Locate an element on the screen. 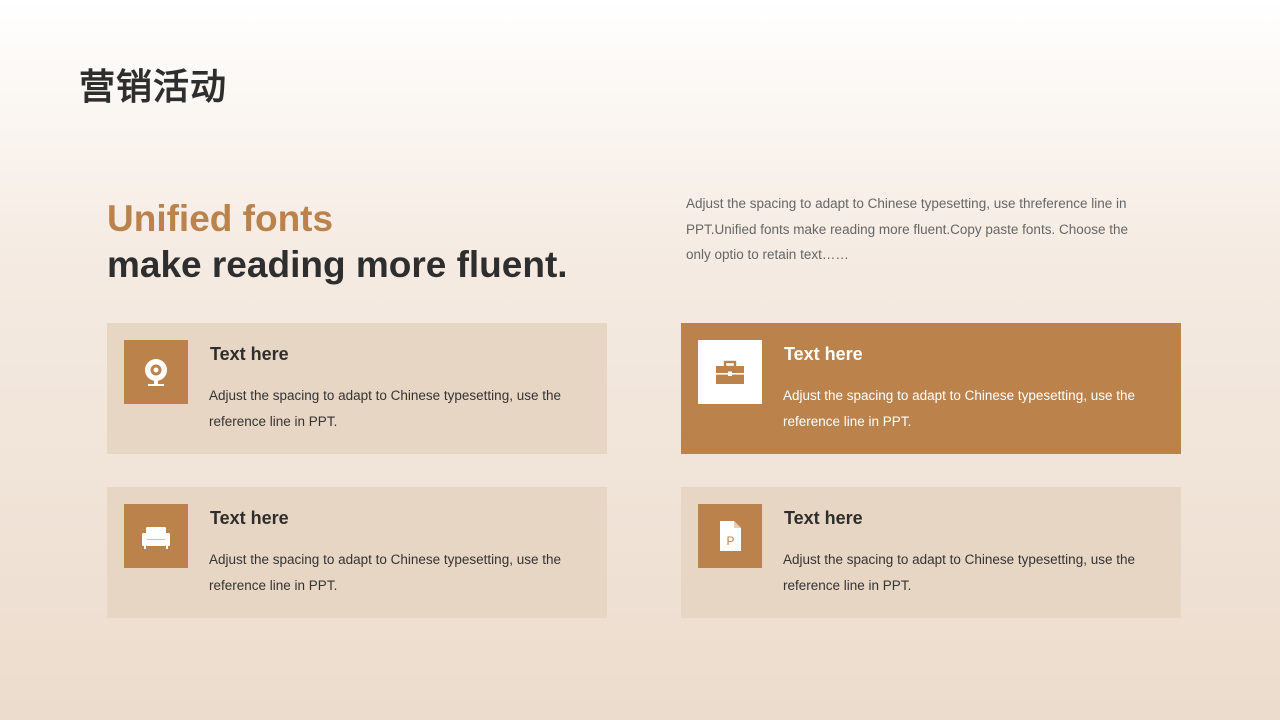 The height and width of the screenshot is (720, 1280). page-title: 营销活动 is located at coordinates (153, 87).